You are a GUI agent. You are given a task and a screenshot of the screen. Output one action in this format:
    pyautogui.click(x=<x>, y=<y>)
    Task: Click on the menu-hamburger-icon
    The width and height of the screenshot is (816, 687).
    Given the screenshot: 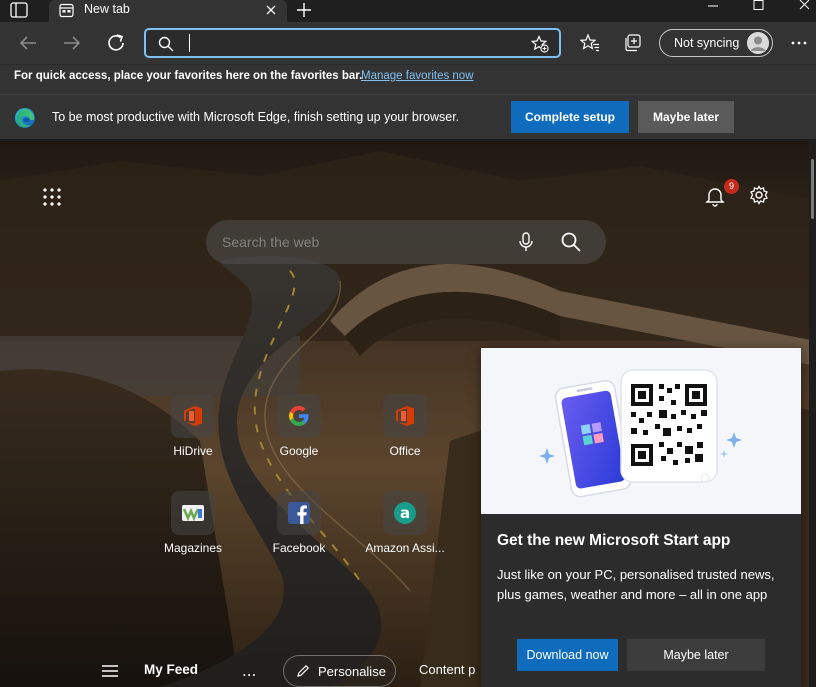 What is the action you would take?
    pyautogui.click(x=110, y=671)
    